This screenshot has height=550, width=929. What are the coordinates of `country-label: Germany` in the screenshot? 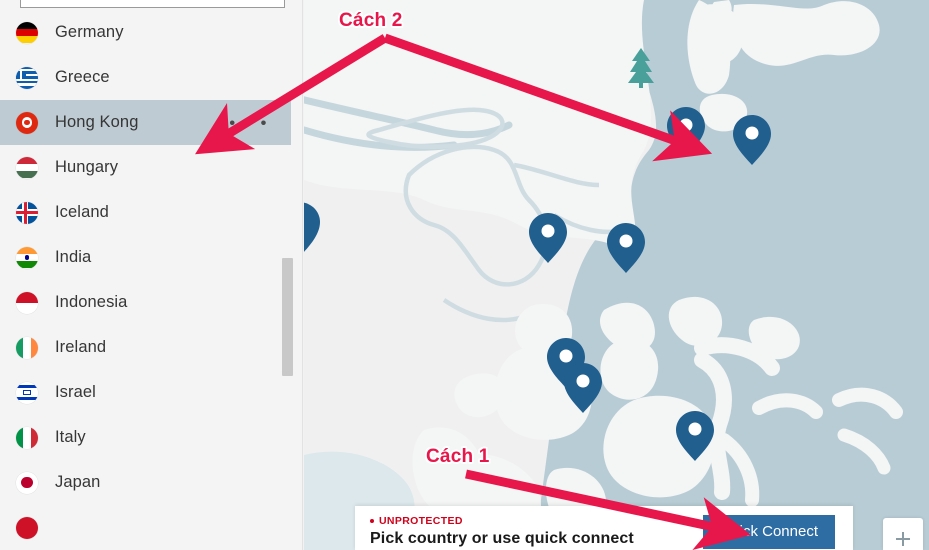 It's located at (89, 32).